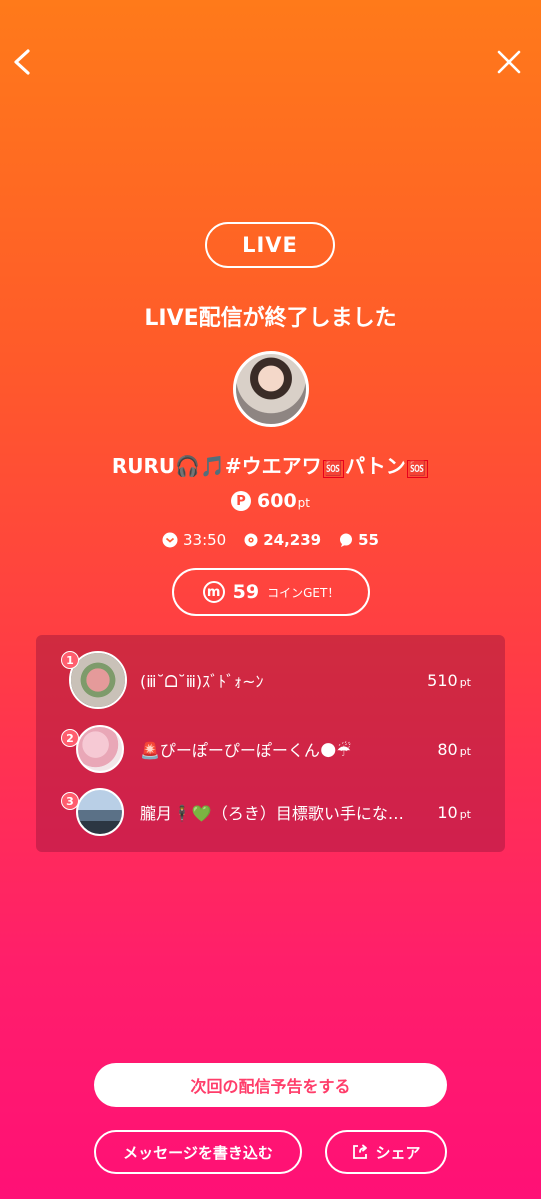  I want to click on rank-number: 3, so click(70, 801).